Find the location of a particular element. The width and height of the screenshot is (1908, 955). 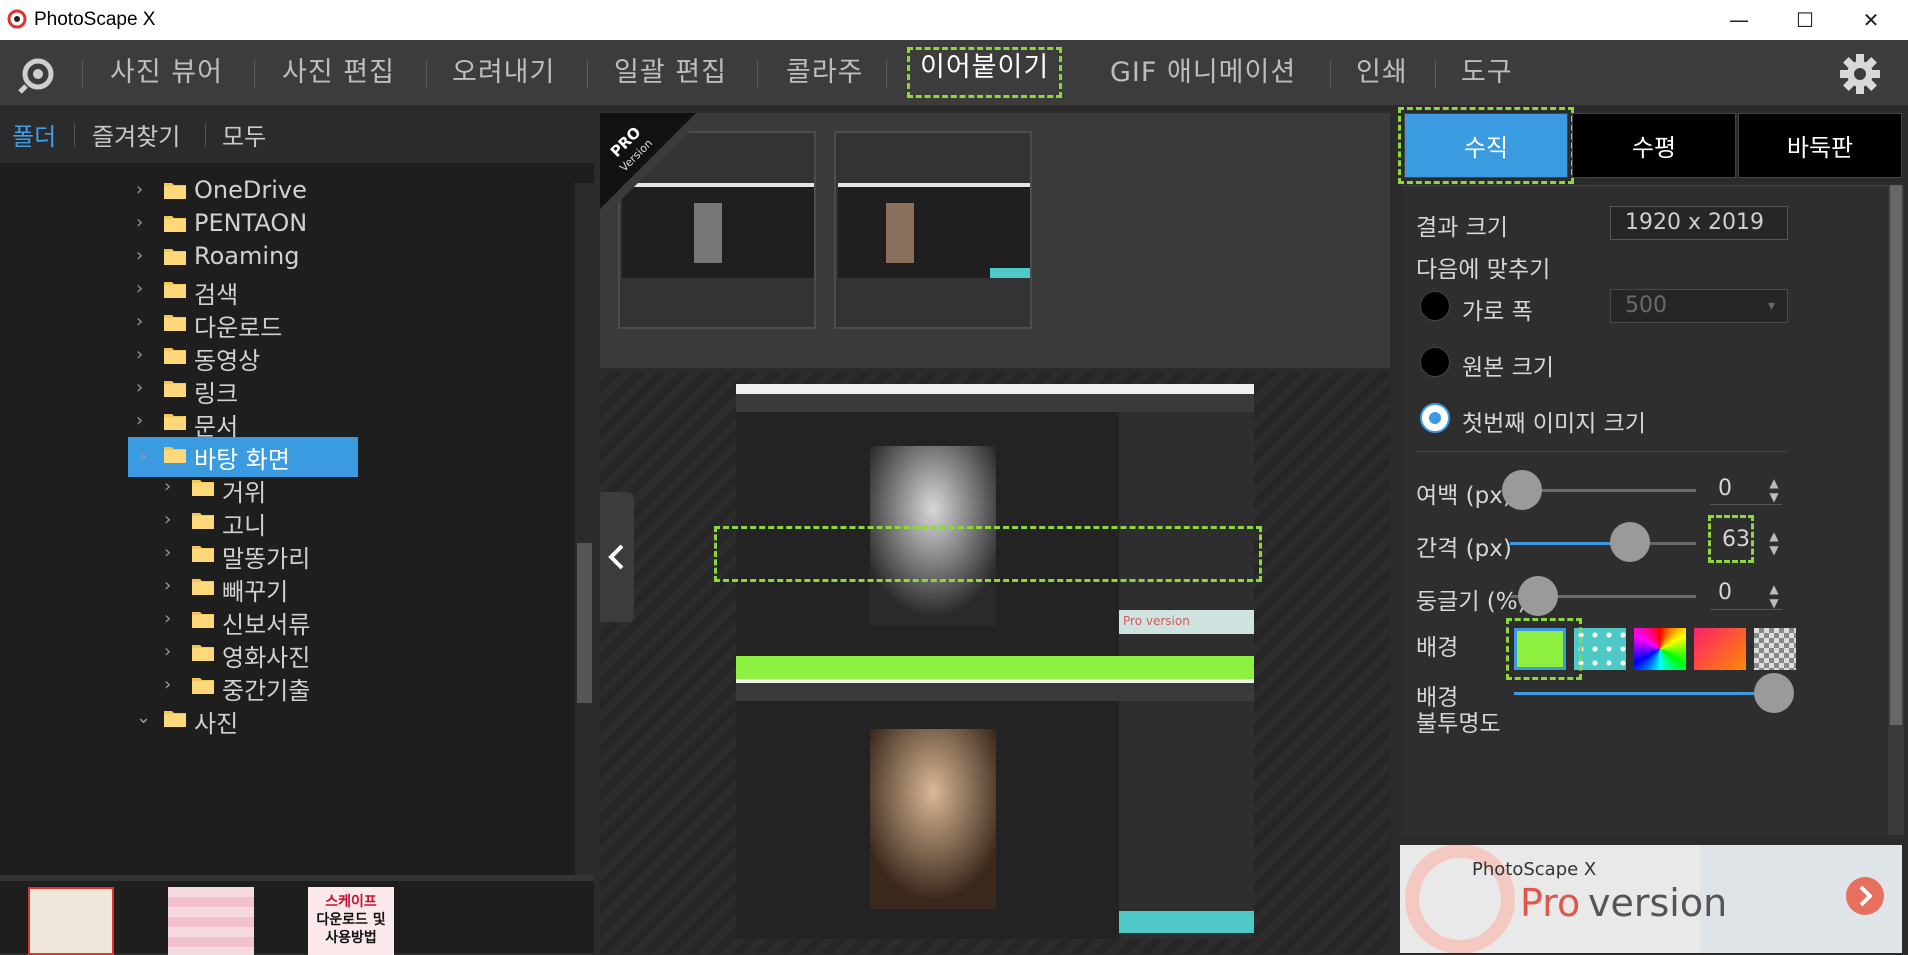

background-label: 배경 is located at coordinates (1437, 648).